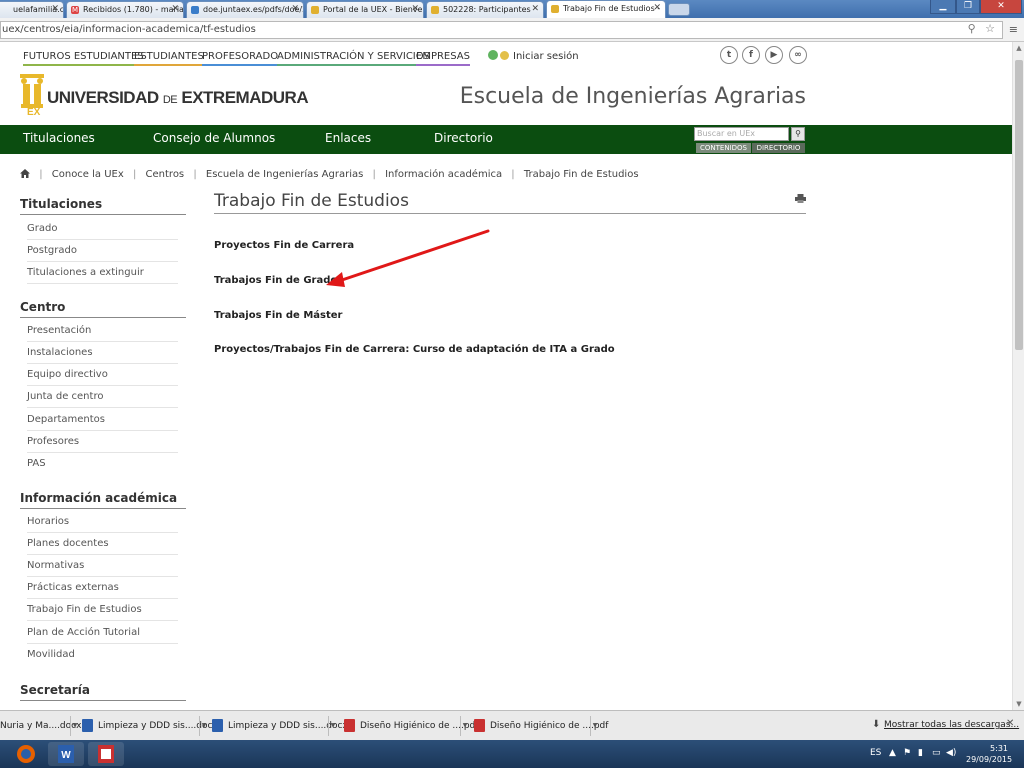  Describe the element at coordinates (240, 58) in the screenshot. I see `nav-profesorado: PROFESORADO` at that location.